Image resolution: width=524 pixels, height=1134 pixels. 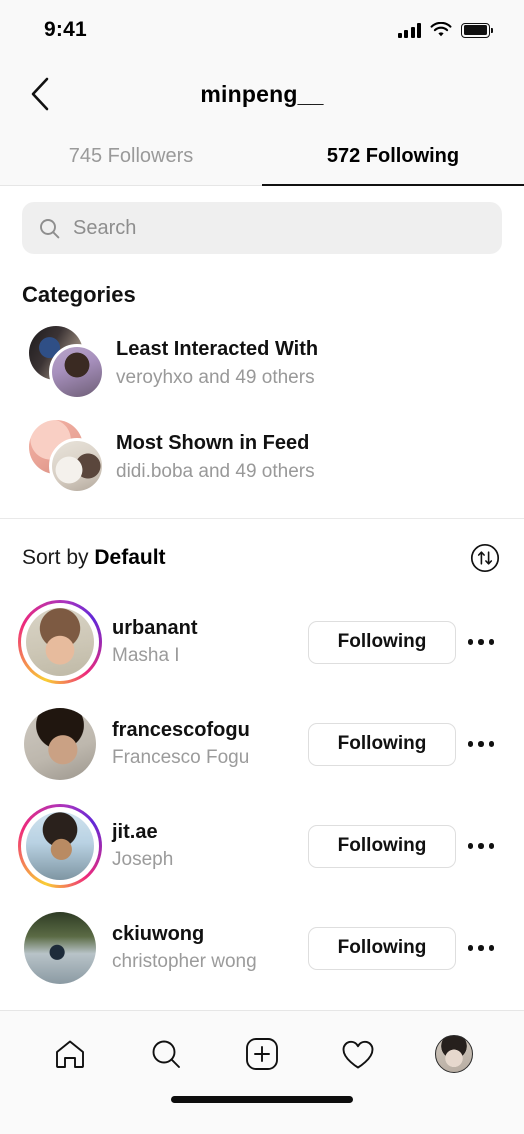 I want to click on sort-toggle-button, so click(x=485, y=558).